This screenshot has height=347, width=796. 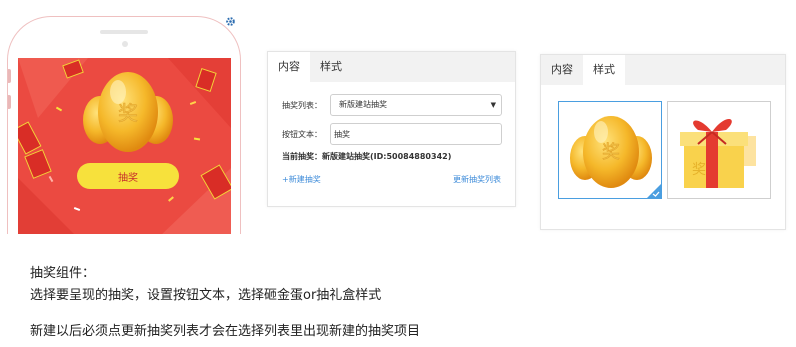 I want to click on button-text-row: 按钮文本：, so click(x=302, y=134).